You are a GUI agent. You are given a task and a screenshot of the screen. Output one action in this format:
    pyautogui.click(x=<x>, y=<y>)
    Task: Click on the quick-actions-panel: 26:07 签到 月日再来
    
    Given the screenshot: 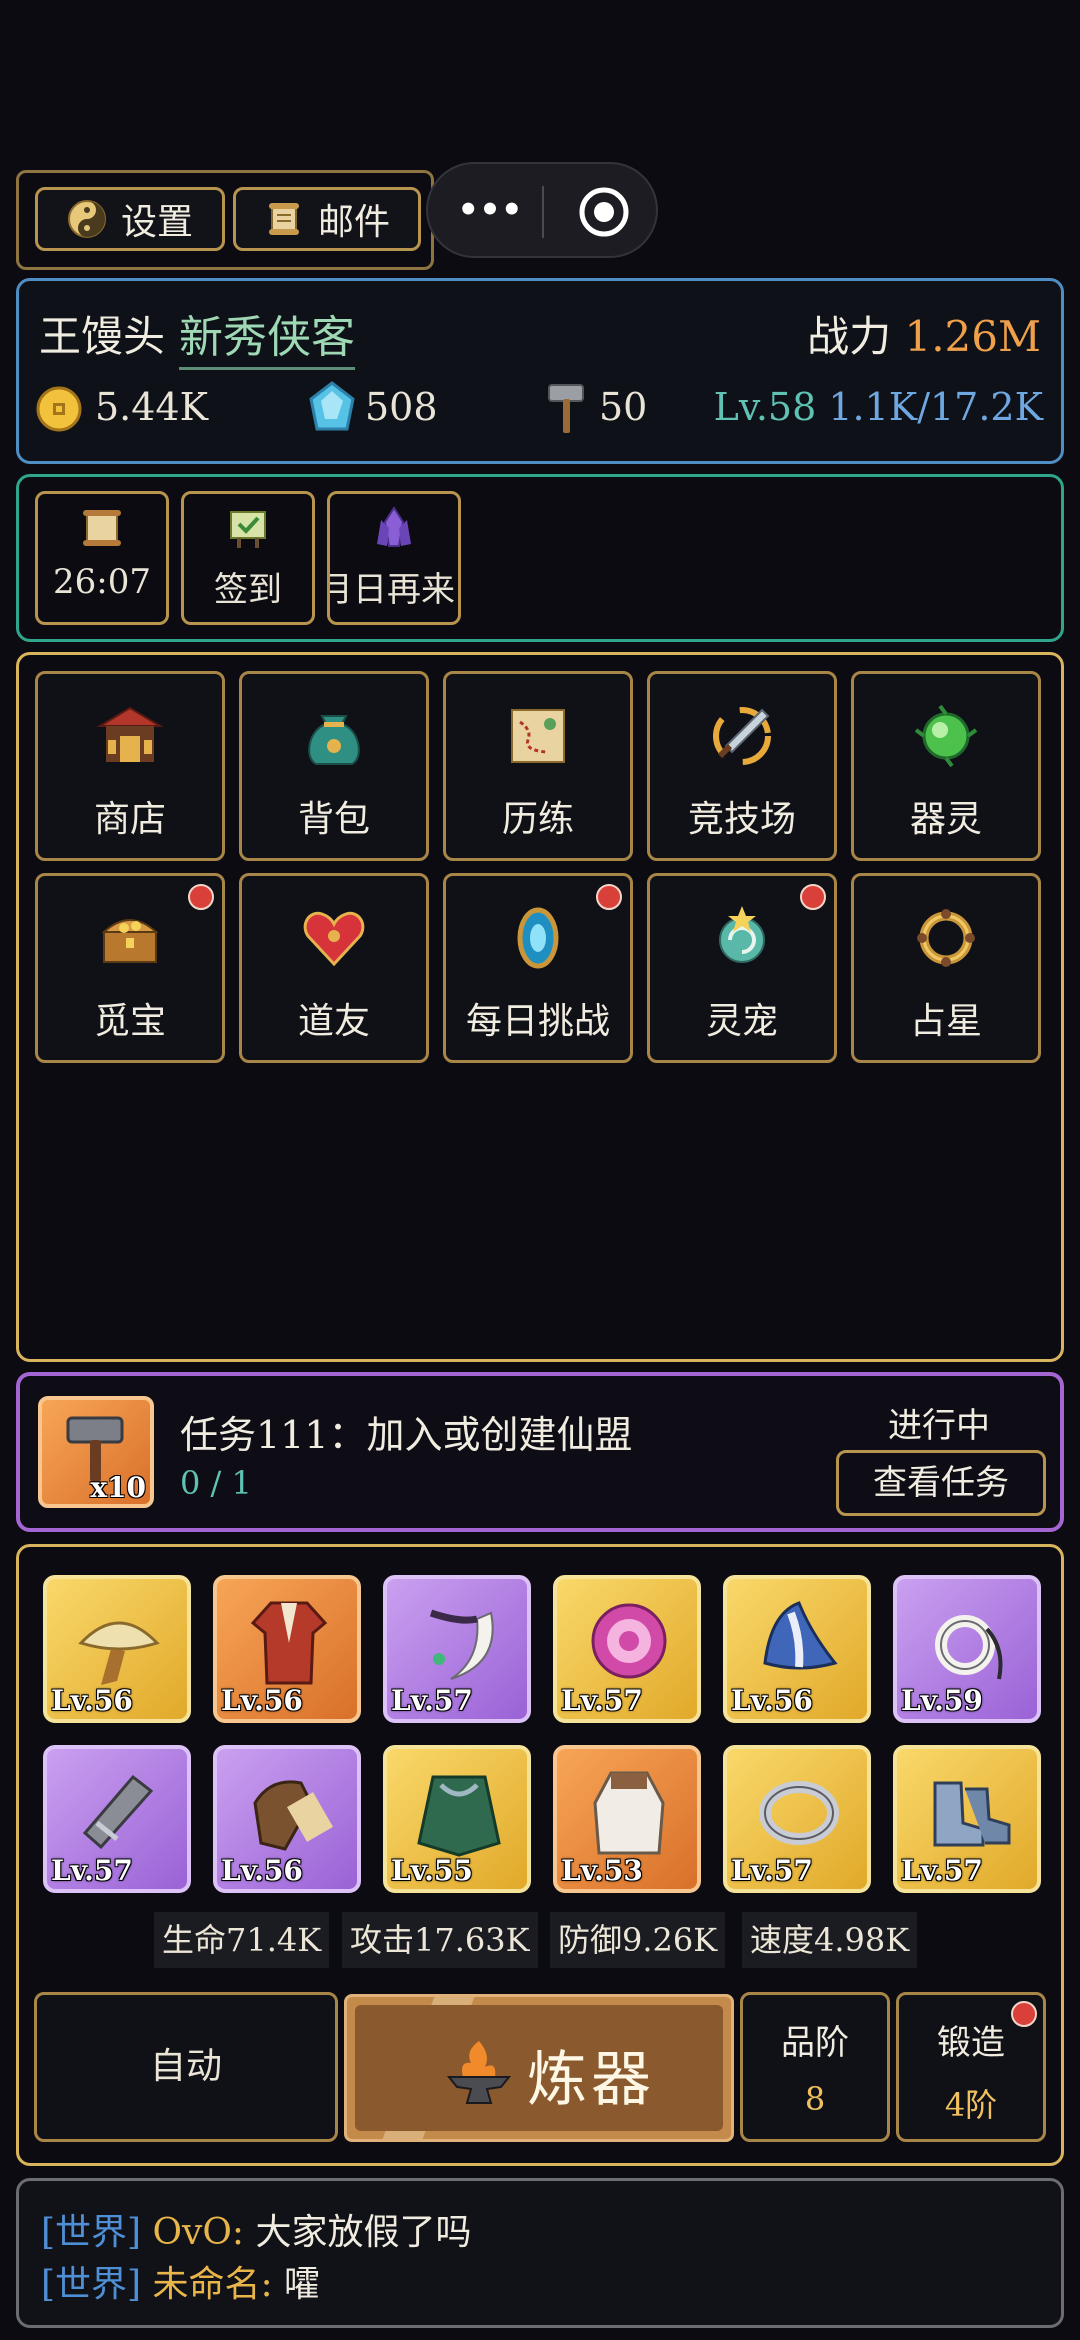 What is the action you would take?
    pyautogui.click(x=540, y=558)
    